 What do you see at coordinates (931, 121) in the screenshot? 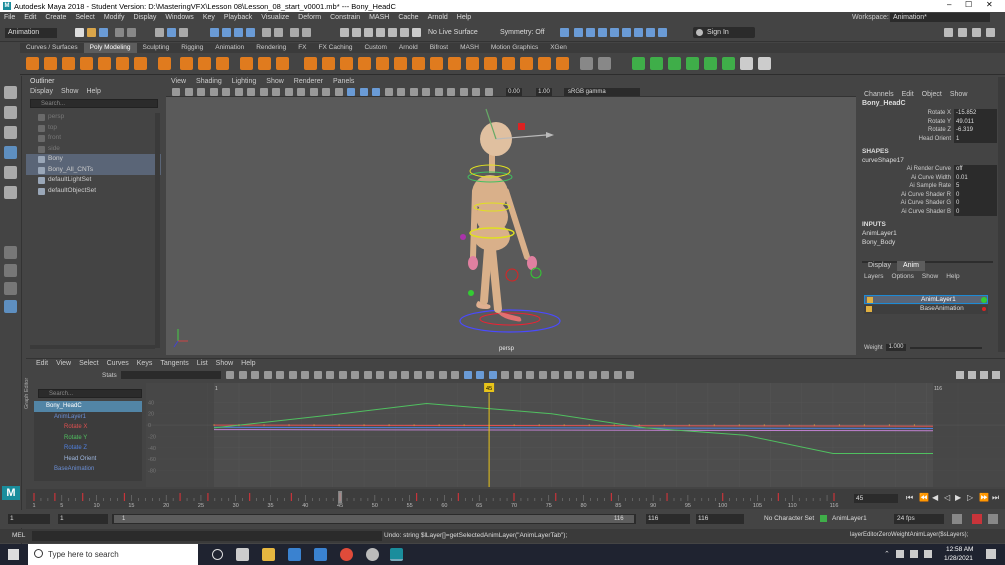
I see `channel-row: Rotate Y 49.011` at bounding box center [931, 121].